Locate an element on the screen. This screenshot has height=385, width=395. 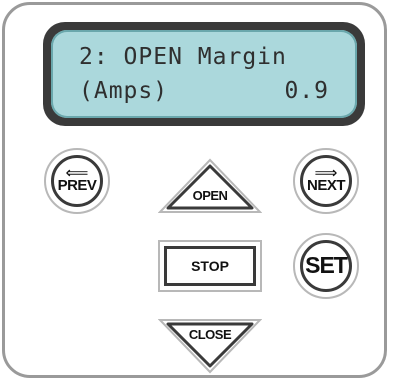
stop-label: STOP is located at coordinates (210, 266).